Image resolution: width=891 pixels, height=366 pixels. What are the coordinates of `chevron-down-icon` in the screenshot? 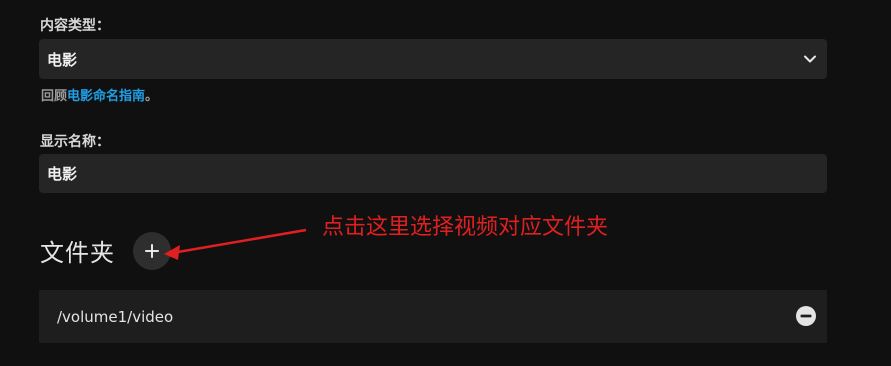 It's located at (810, 59).